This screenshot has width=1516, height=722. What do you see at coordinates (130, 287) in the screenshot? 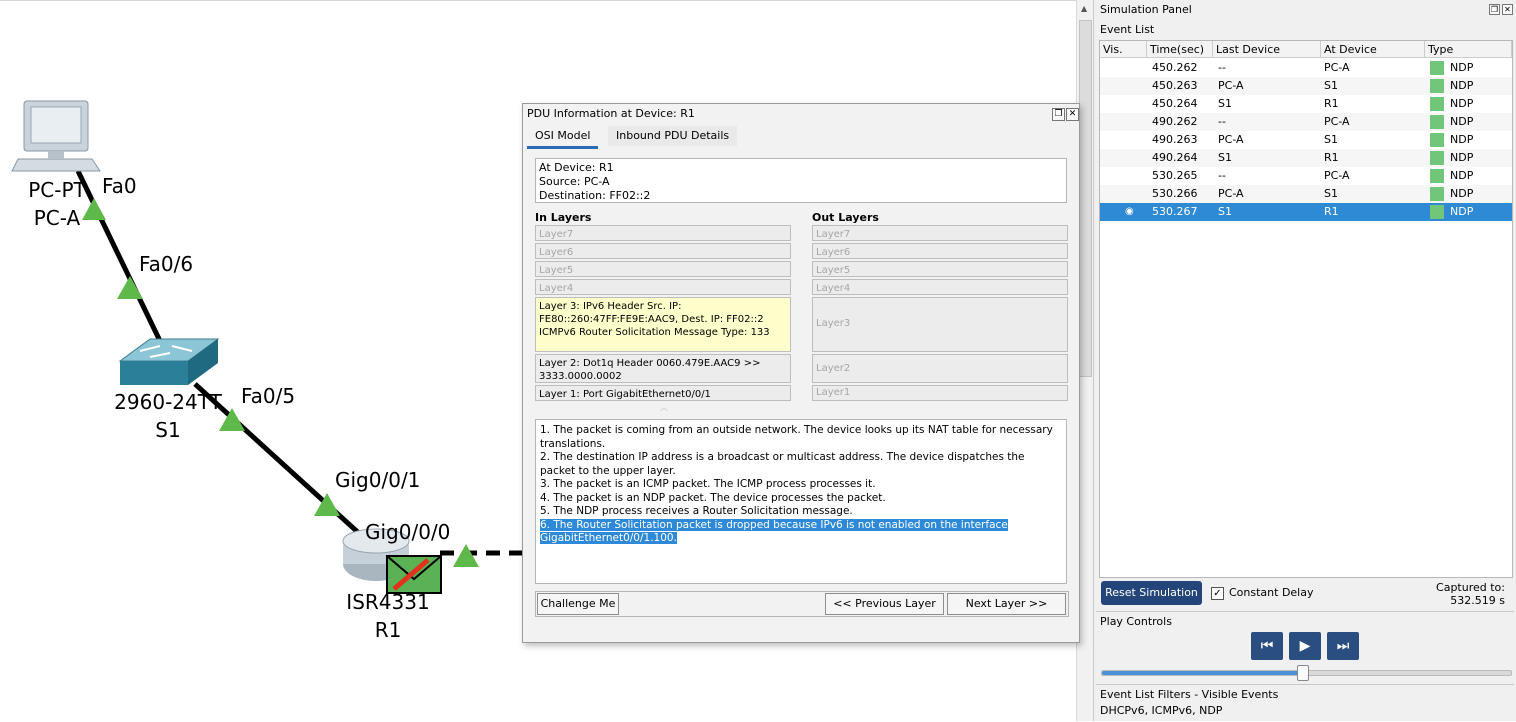
I see `link-up-indicator` at bounding box center [130, 287].